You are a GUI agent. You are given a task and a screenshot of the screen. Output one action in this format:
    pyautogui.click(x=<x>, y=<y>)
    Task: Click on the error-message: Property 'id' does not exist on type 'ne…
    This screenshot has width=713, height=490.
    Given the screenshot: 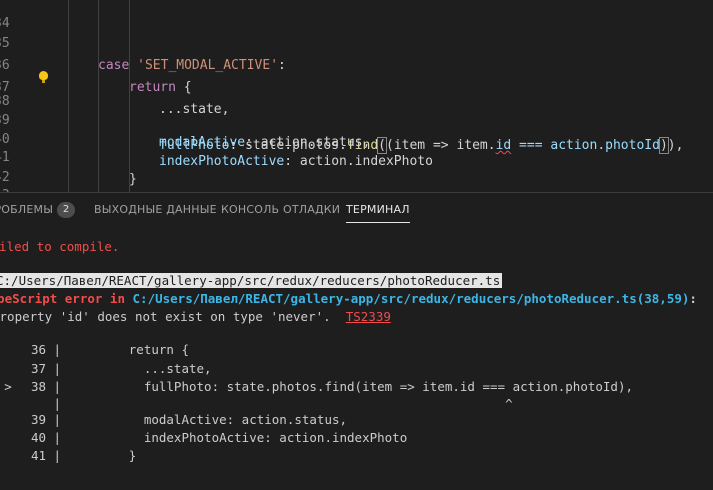 What is the action you would take?
    pyautogui.click(x=195, y=316)
    